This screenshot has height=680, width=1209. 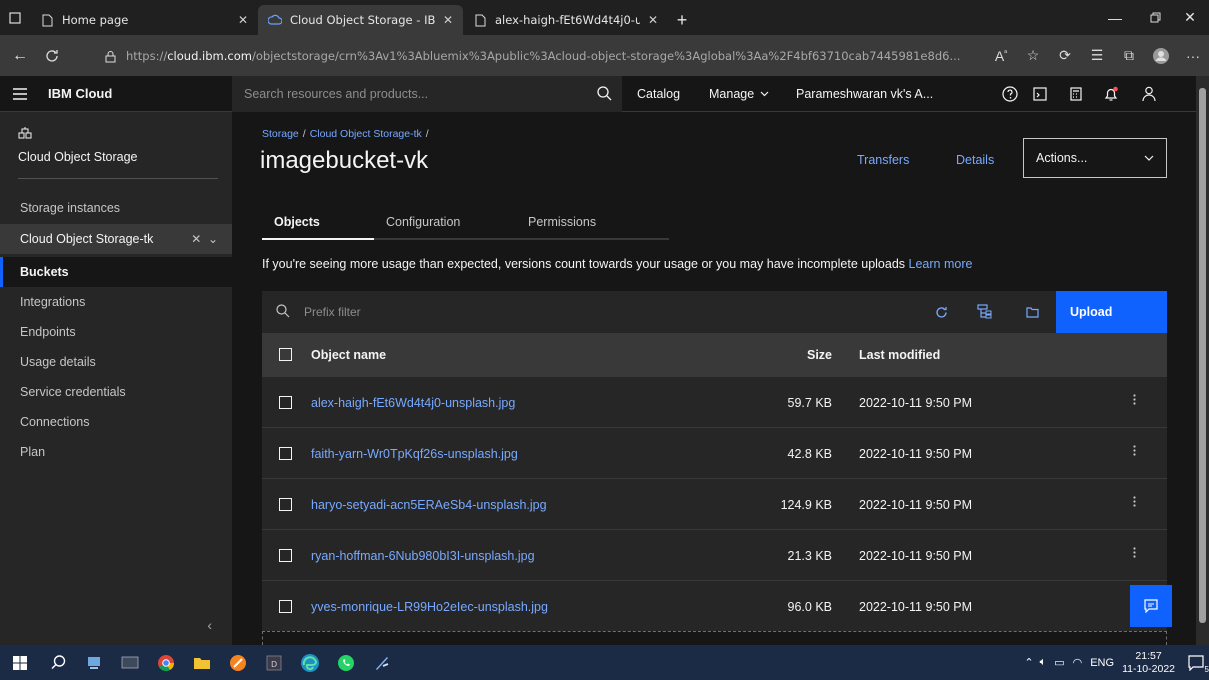 What do you see at coordinates (658, 94) in the screenshot?
I see `catalog-link: Catalog` at bounding box center [658, 94].